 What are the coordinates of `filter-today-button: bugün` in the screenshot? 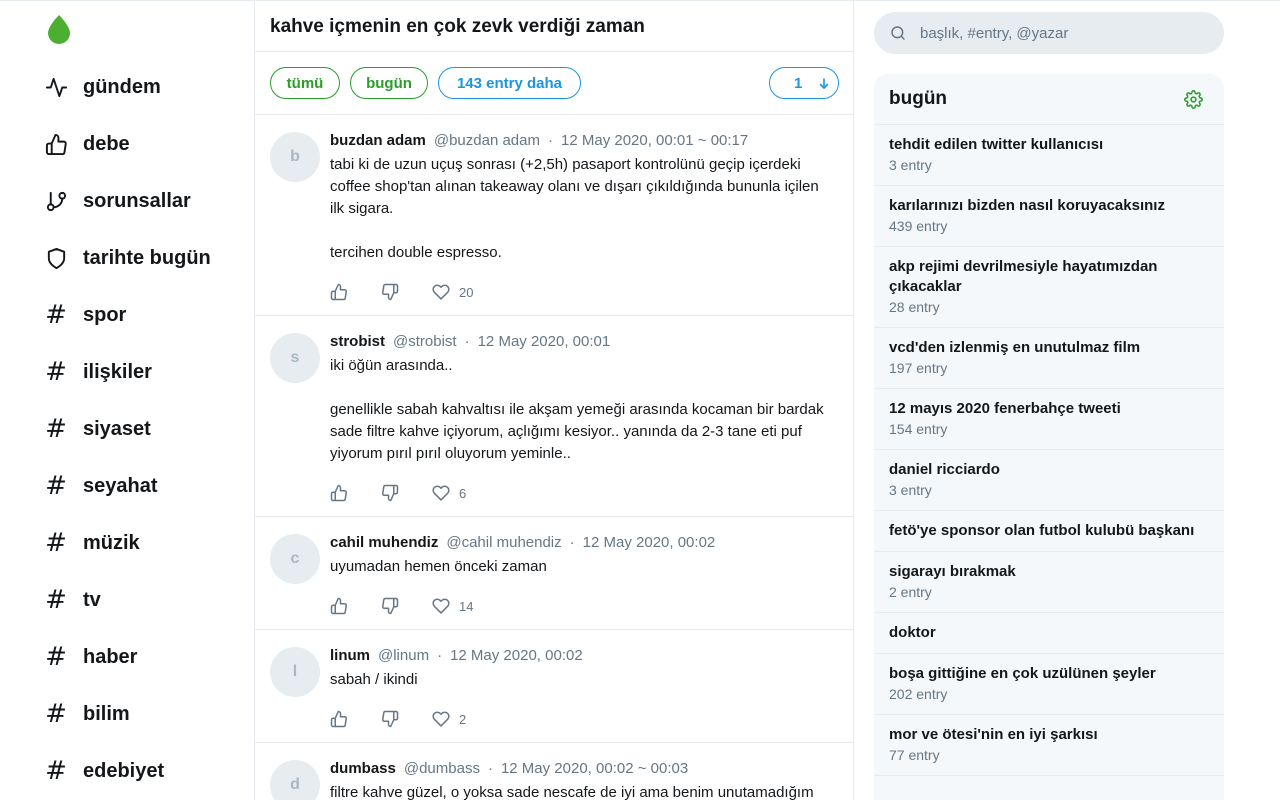 It's located at (389, 83).